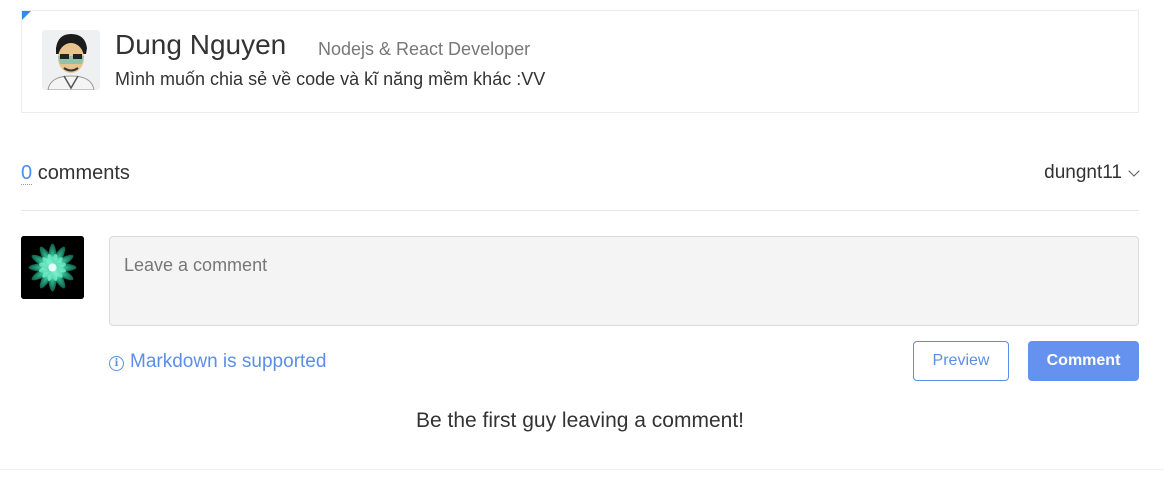 The image size is (1164, 479). Describe the element at coordinates (201, 44) in the screenshot. I see `author-name: Dung Nguyen` at that location.